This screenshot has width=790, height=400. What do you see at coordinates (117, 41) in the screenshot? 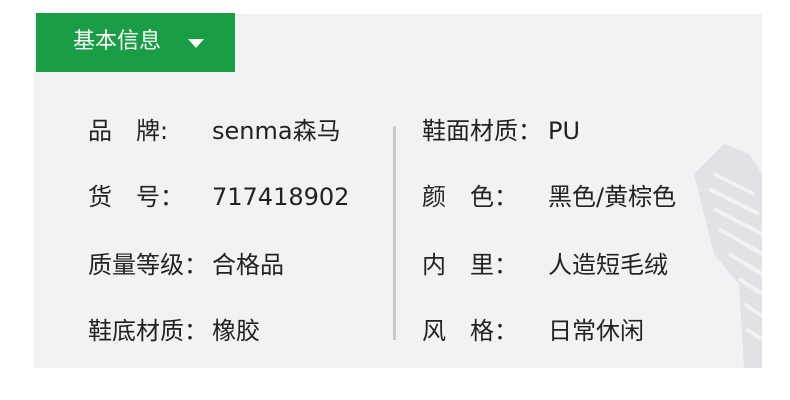
I see `tab-label: 基本信息` at bounding box center [117, 41].